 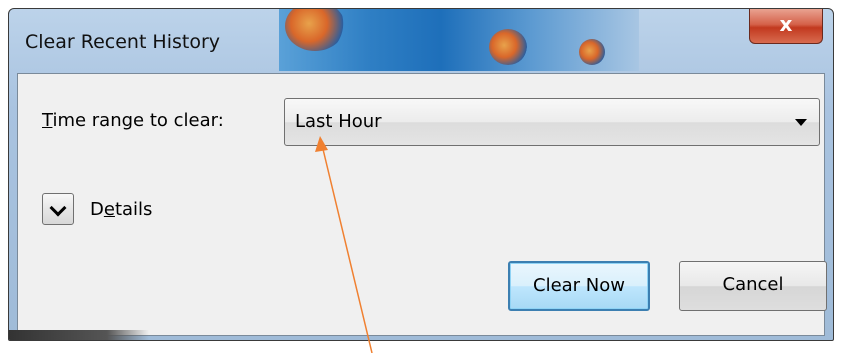 What do you see at coordinates (801, 122) in the screenshot?
I see `dropdown-arrow-icon` at bounding box center [801, 122].